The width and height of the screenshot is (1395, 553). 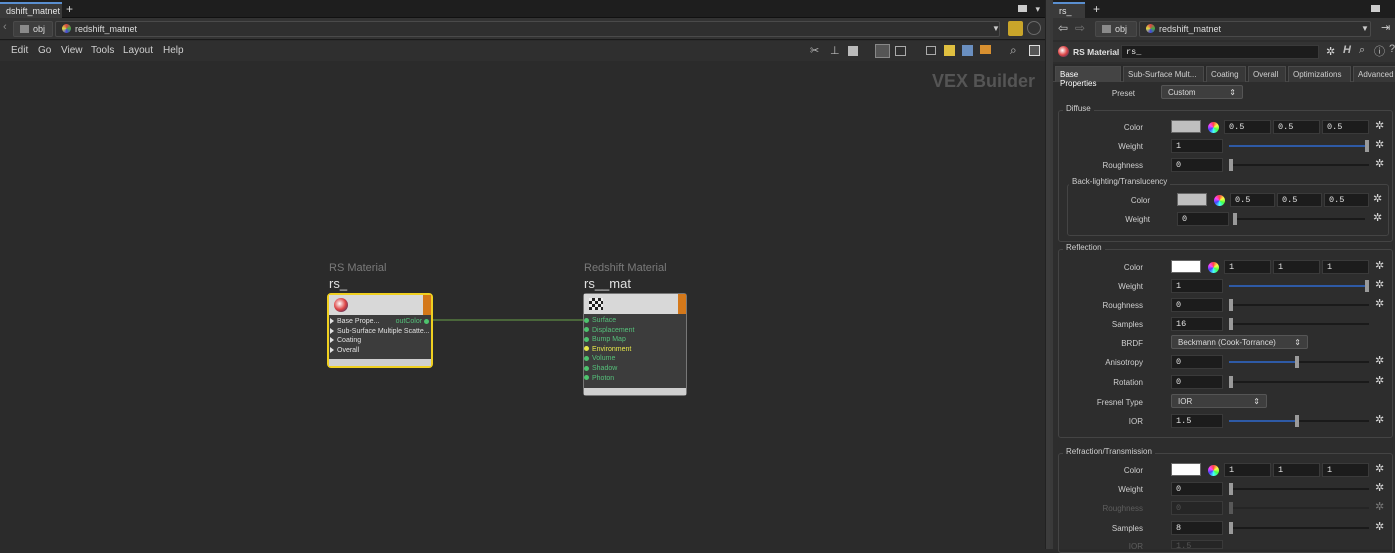 What do you see at coordinates (1299, 528) in the screenshot?
I see `refraction-samples-slider` at bounding box center [1299, 528].